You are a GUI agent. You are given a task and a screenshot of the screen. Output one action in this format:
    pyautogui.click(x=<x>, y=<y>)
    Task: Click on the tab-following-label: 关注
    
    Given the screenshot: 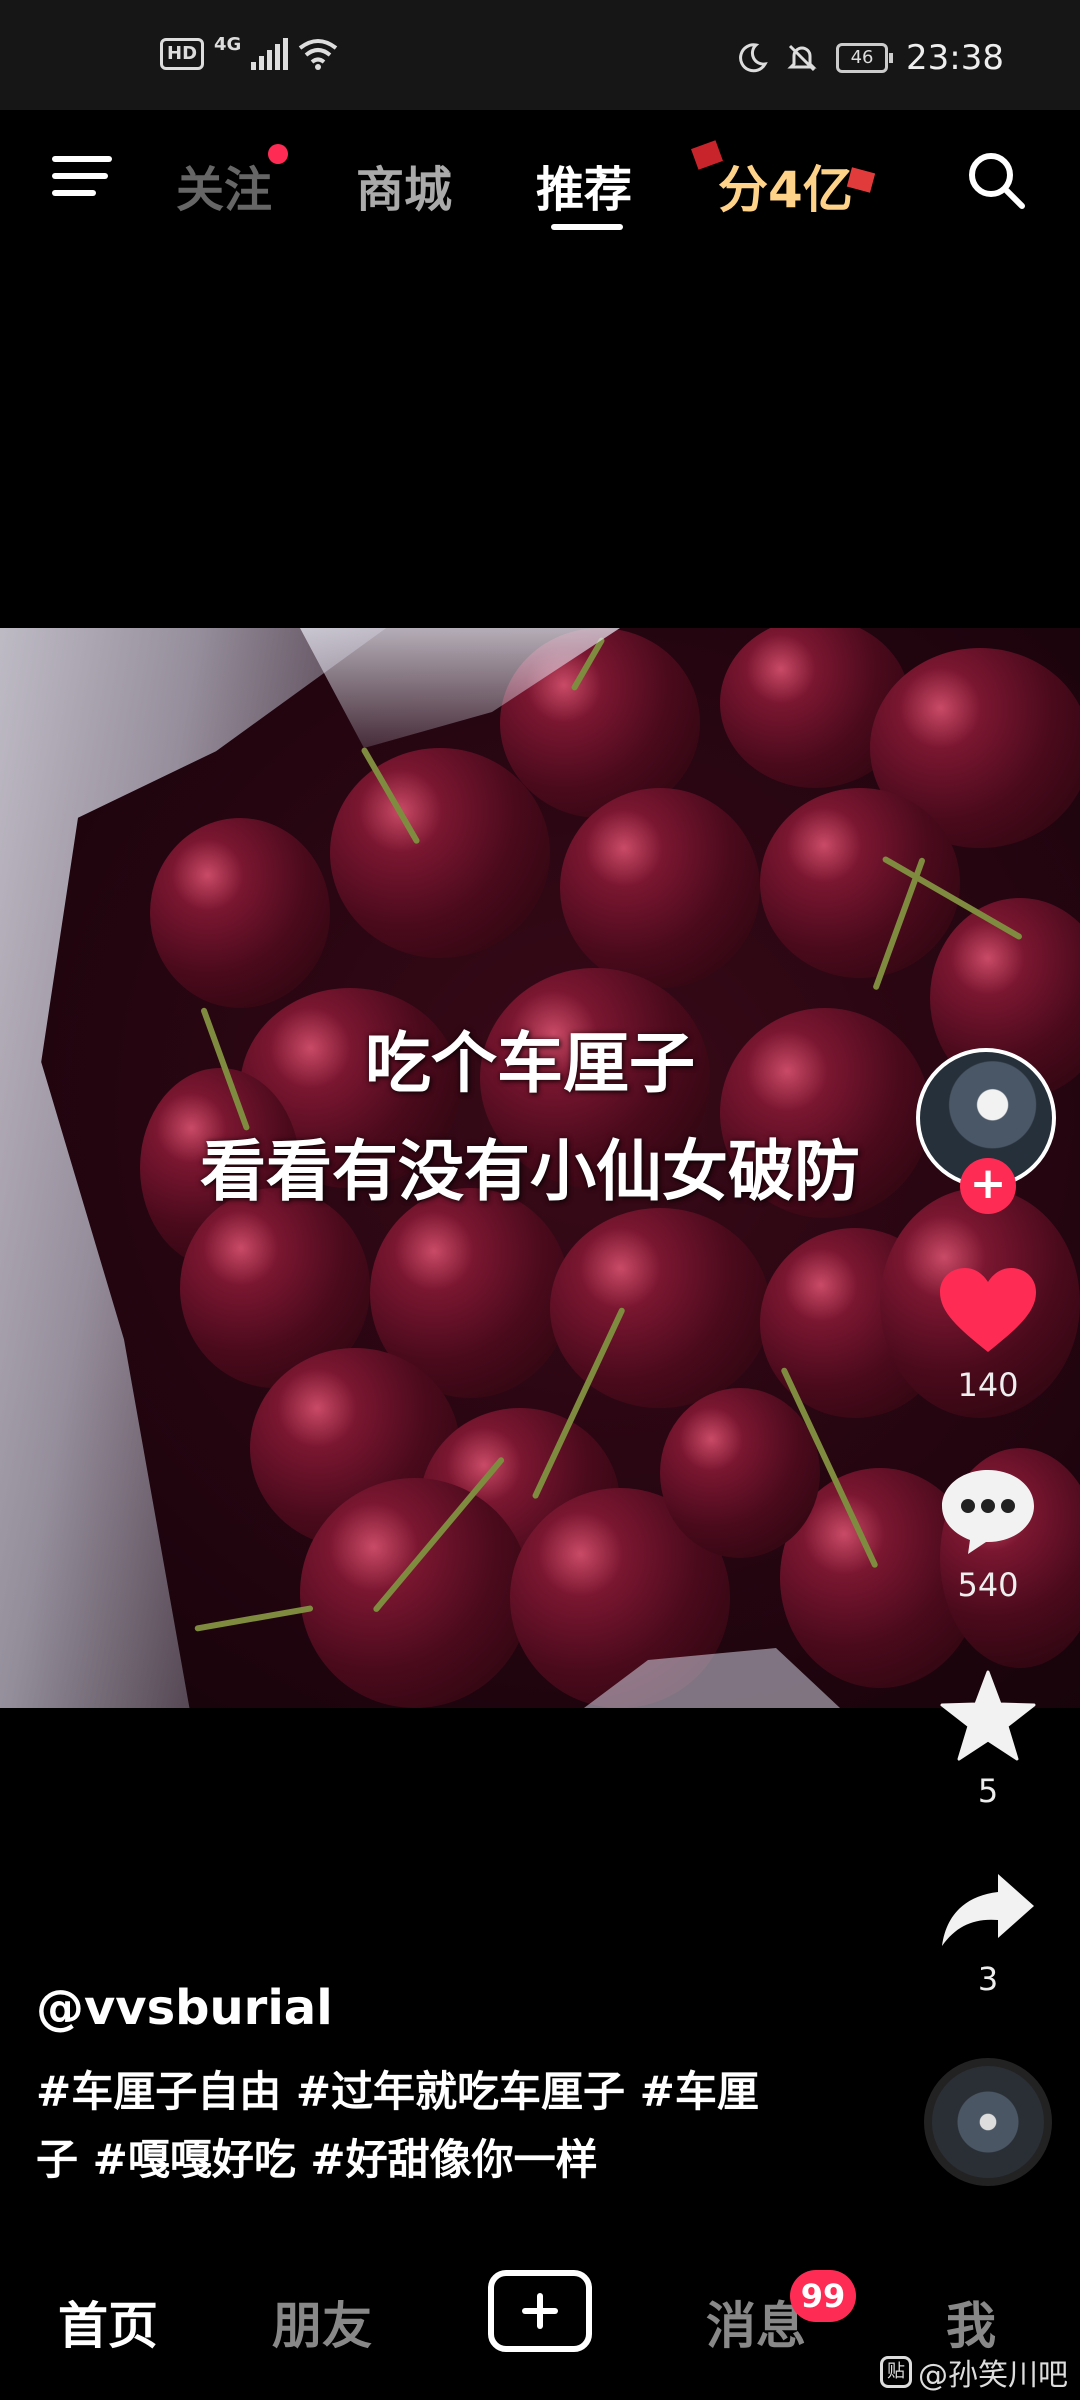 What is the action you would take?
    pyautogui.click(x=224, y=190)
    